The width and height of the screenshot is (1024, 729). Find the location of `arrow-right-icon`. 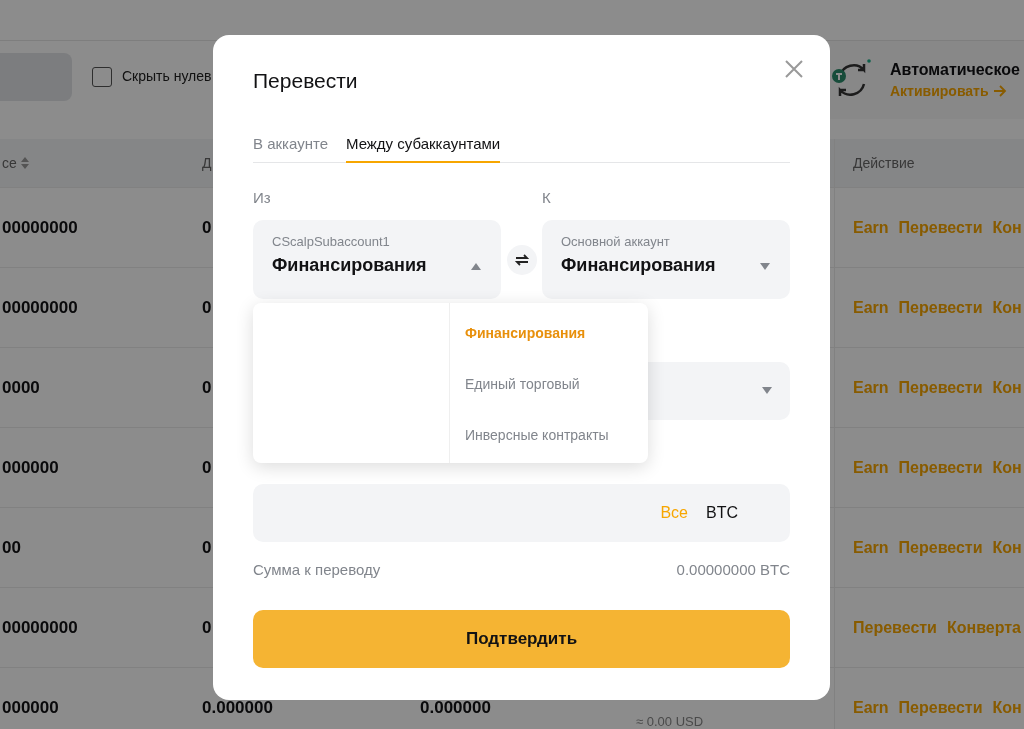

arrow-right-icon is located at coordinates (999, 91).